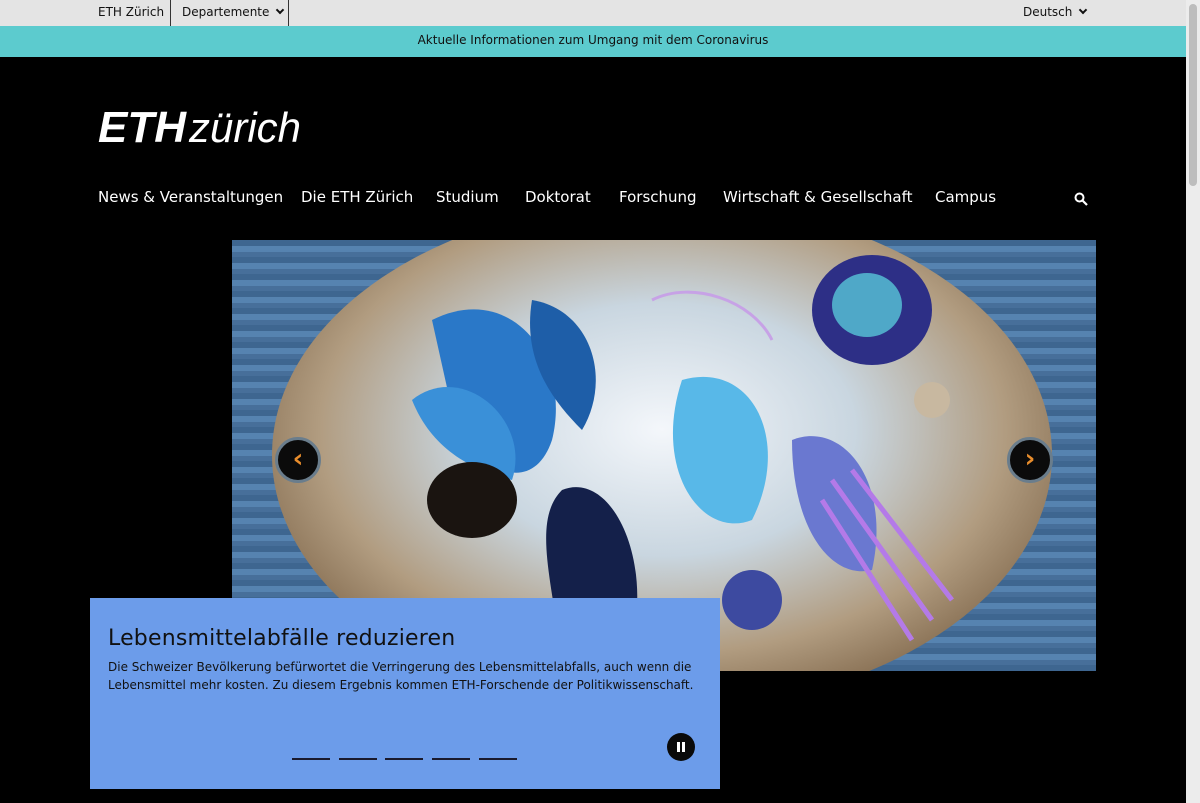 This screenshot has width=1200, height=803. I want to click on logo-zurich-text: zürich, so click(244, 126).